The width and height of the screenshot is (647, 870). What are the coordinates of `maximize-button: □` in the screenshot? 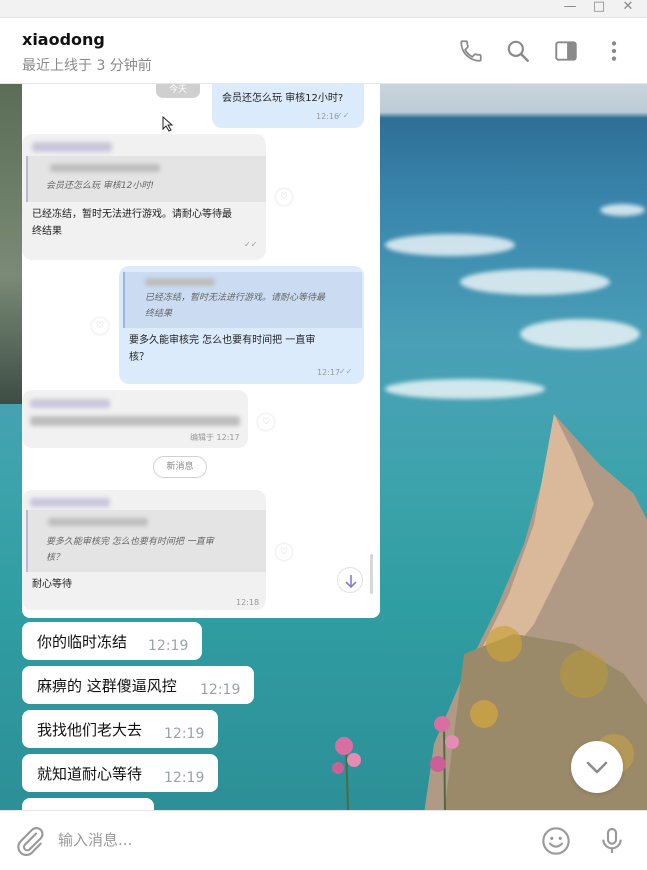 It's located at (599, 9).